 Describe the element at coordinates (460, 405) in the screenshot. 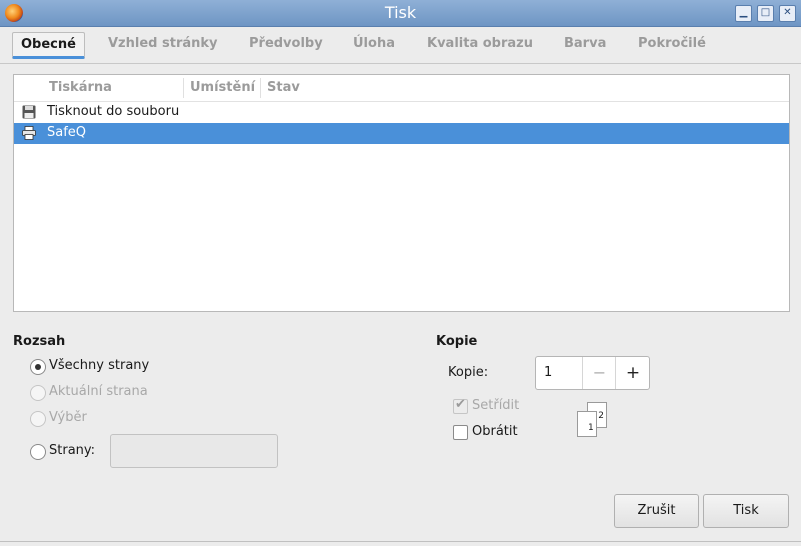

I see `collate-checkbox: ✔` at that location.